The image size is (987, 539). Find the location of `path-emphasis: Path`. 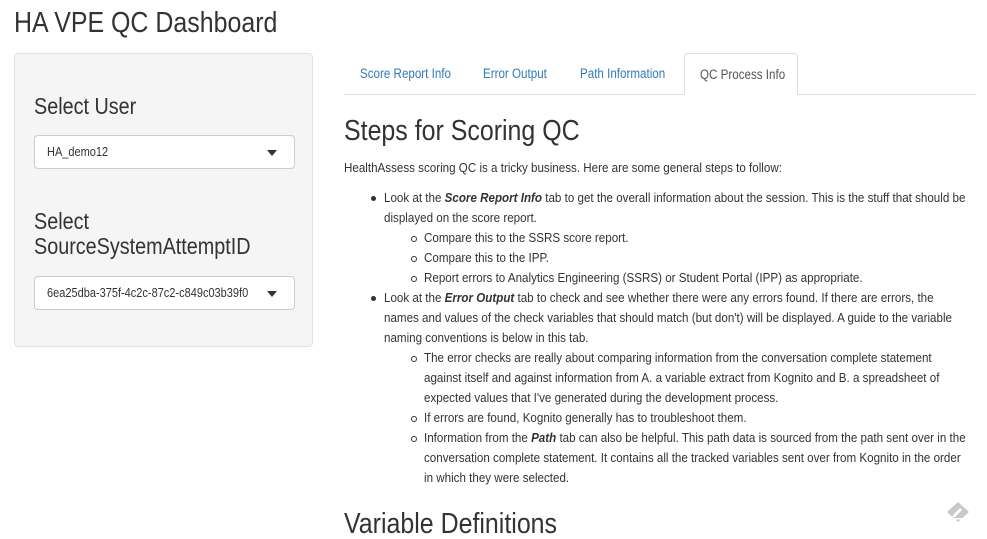

path-emphasis: Path is located at coordinates (544, 437).